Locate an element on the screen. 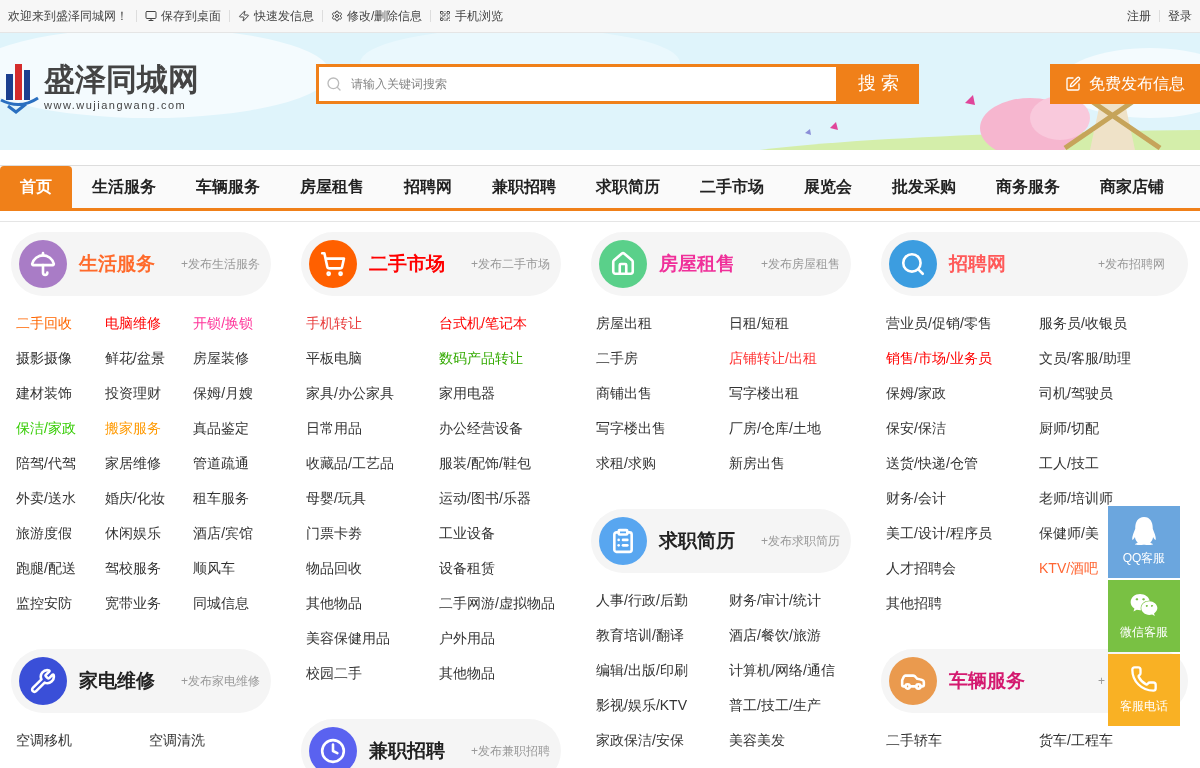 Image resolution: width=1200 pixels, height=768 pixels. category-link: 保姆/家政 is located at coordinates (916, 393).